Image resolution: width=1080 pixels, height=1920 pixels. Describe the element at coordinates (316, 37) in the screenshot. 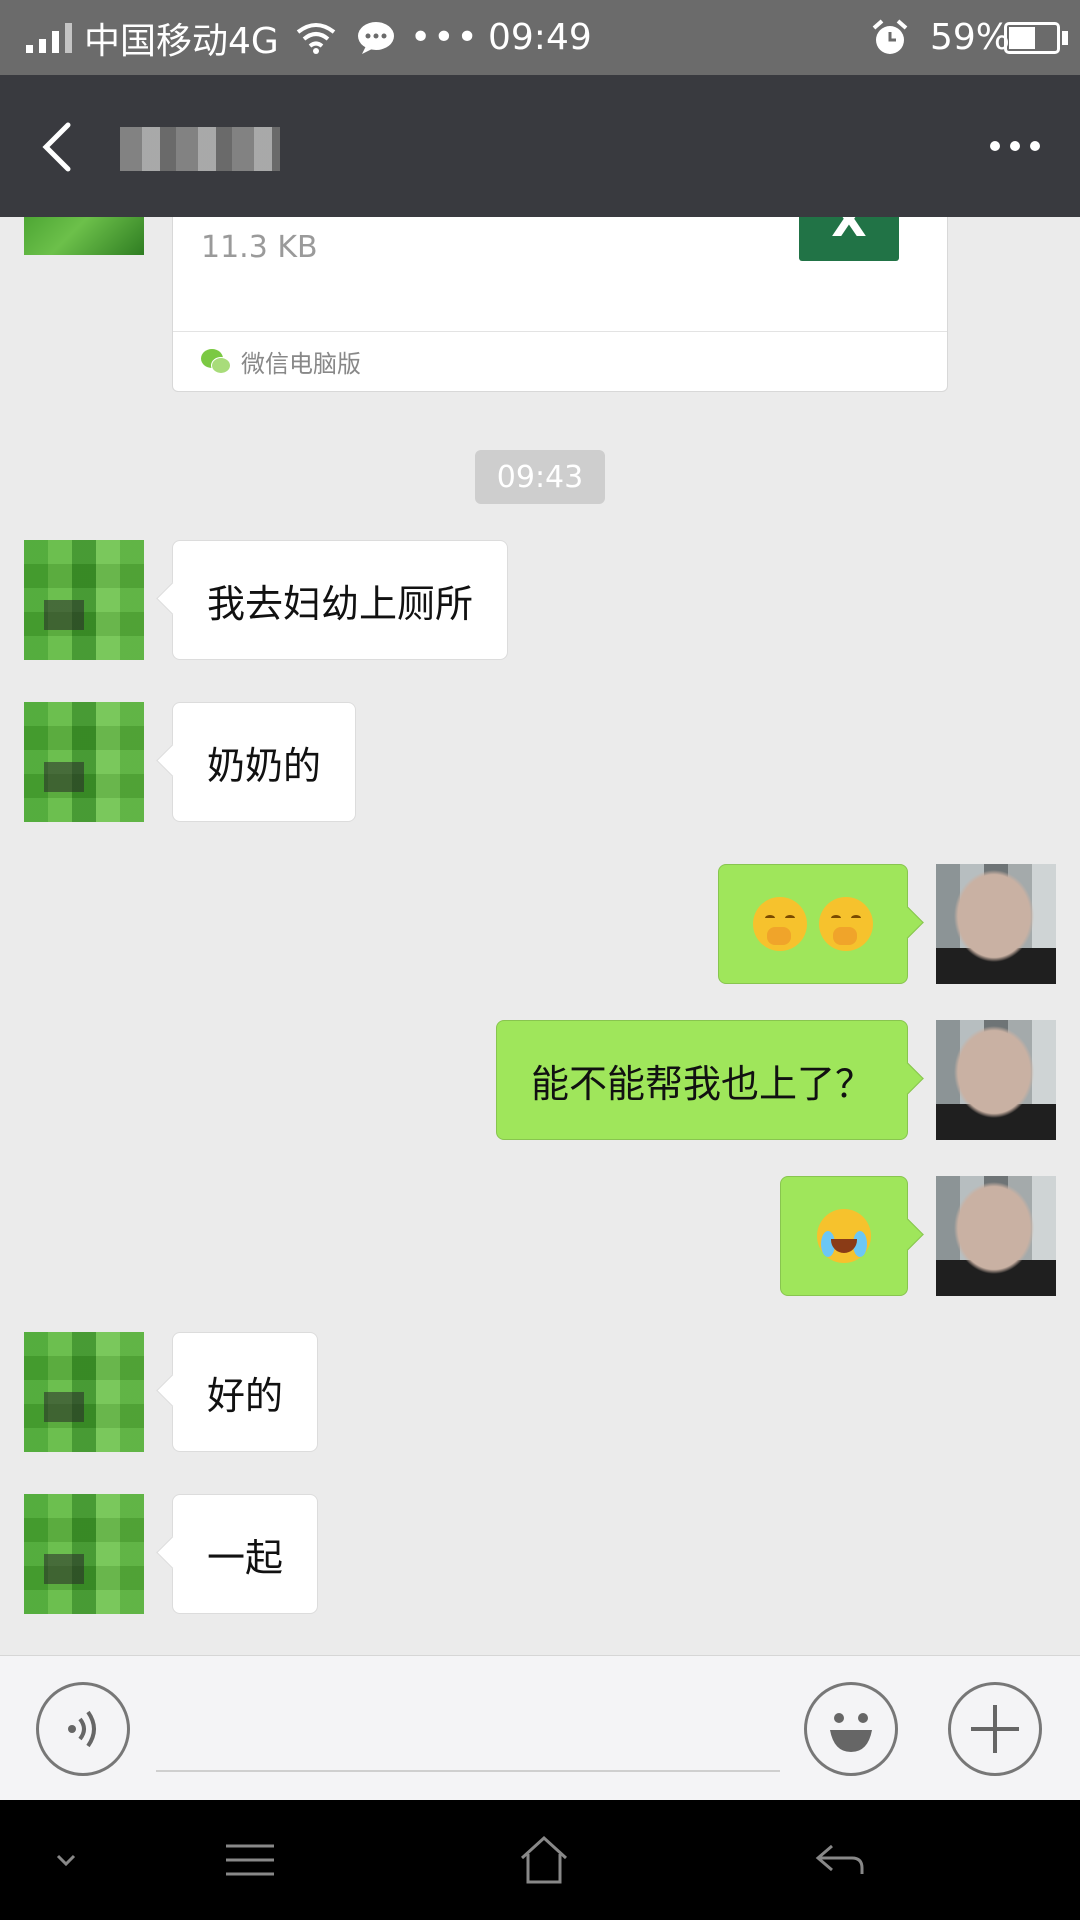

I see `wifi-icon` at that location.